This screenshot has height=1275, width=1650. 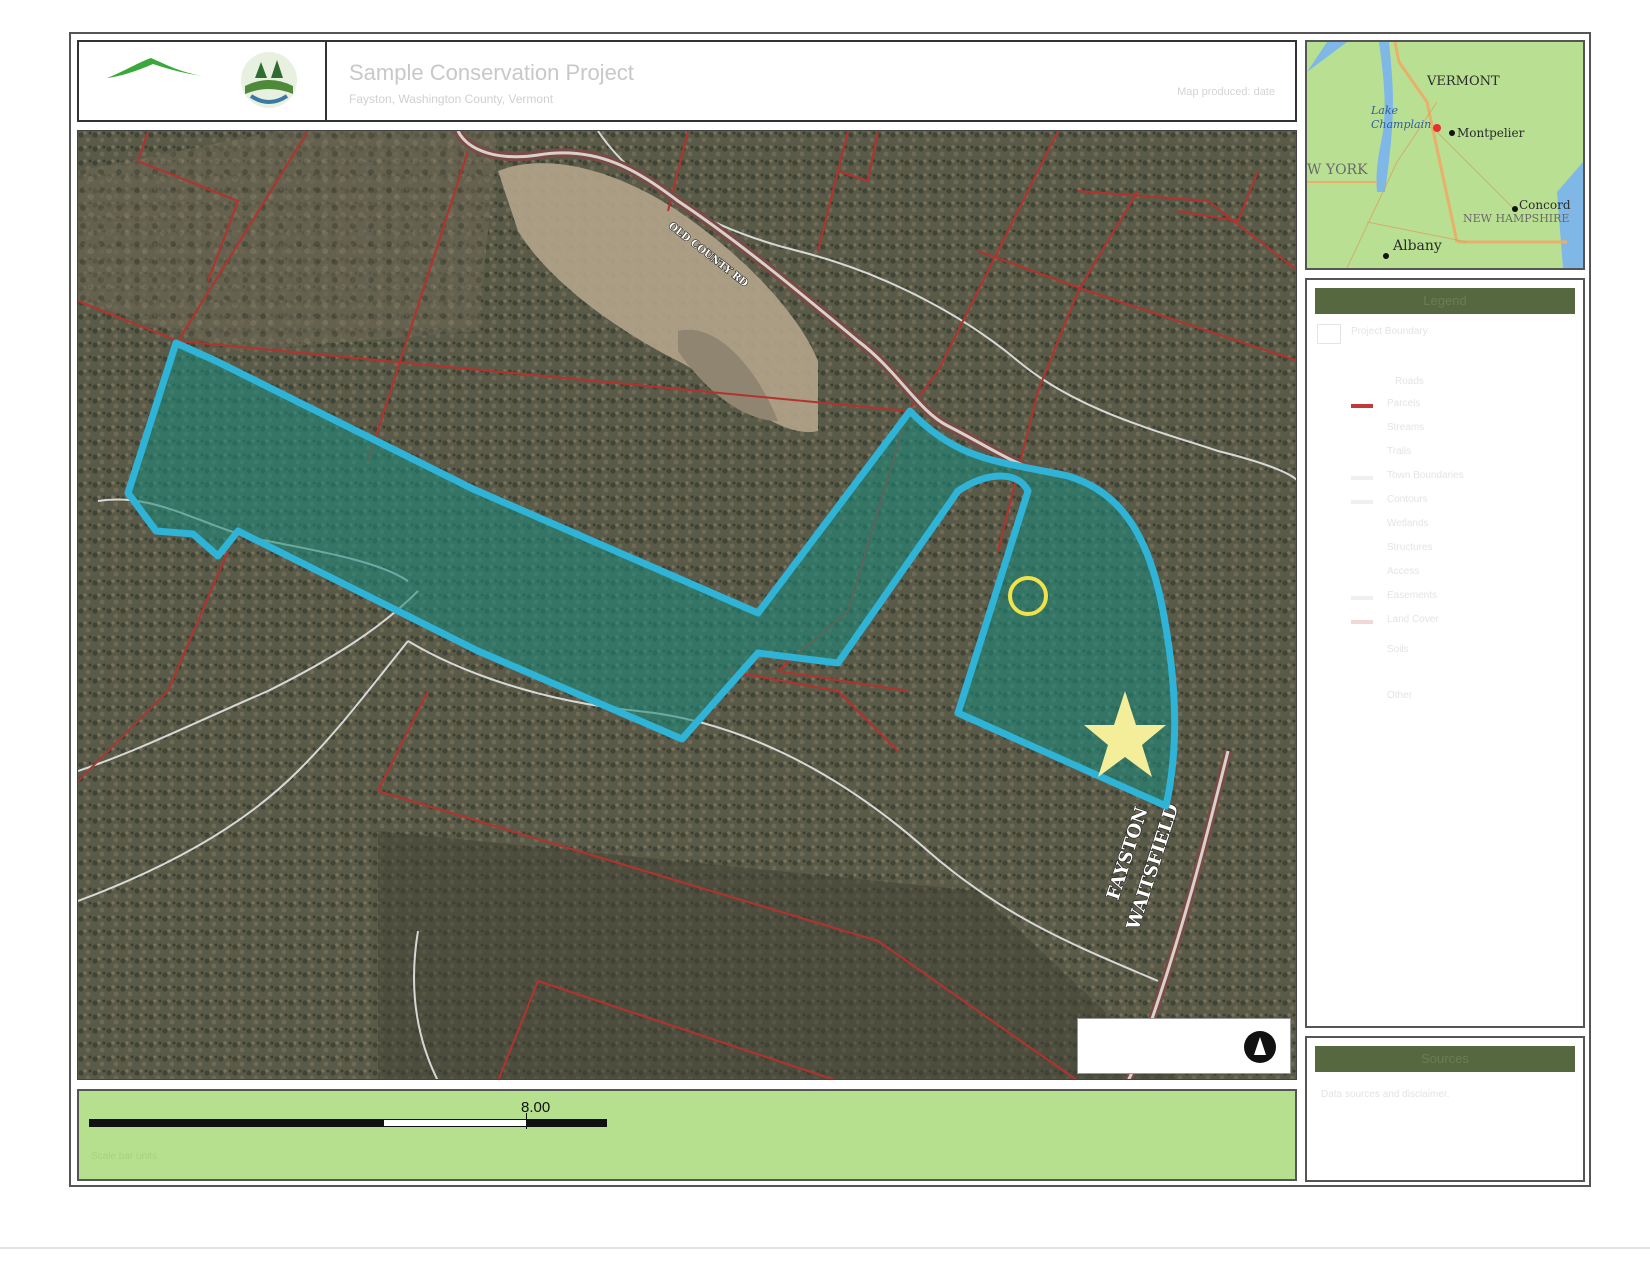 I want to click on legend-item: Parcels, so click(x=1404, y=403).